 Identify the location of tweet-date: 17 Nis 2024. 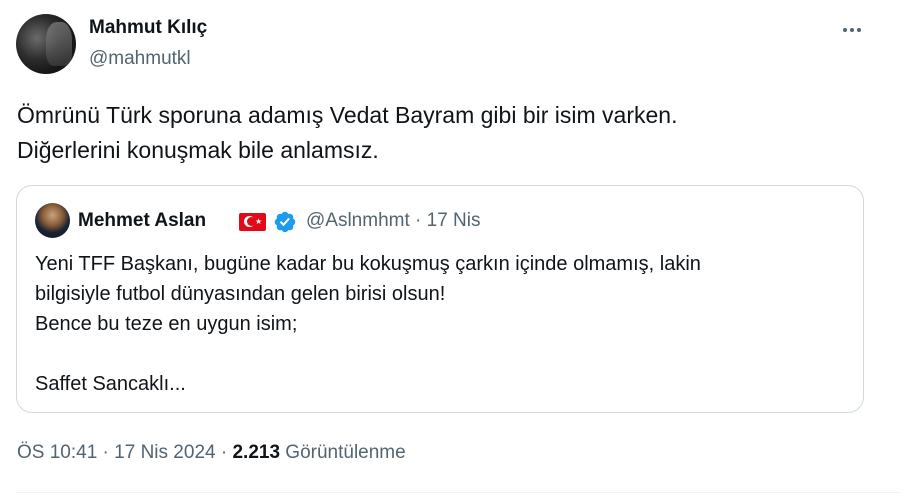
(165, 452).